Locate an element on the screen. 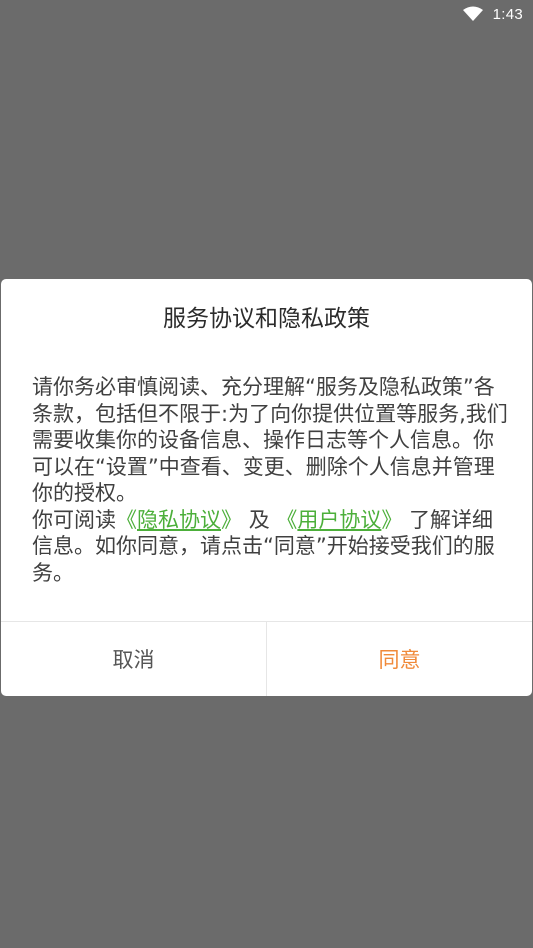 Image resolution: width=533 pixels, height=948 pixels. dialog-title: 服务协议和隐私政策 is located at coordinates (266, 319).